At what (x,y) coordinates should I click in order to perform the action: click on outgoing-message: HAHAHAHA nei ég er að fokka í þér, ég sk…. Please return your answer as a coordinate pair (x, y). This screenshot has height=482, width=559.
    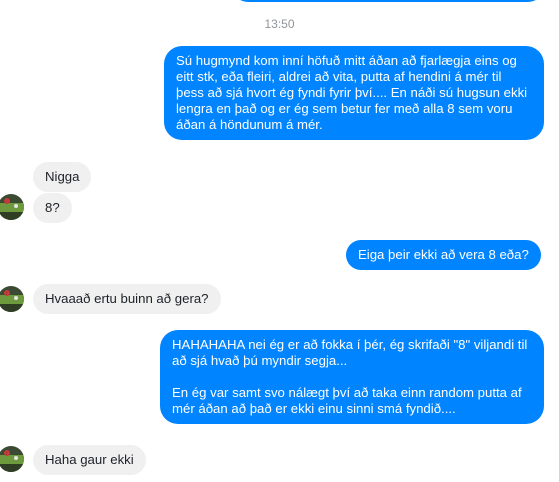
    Looking at the image, I should click on (352, 377).